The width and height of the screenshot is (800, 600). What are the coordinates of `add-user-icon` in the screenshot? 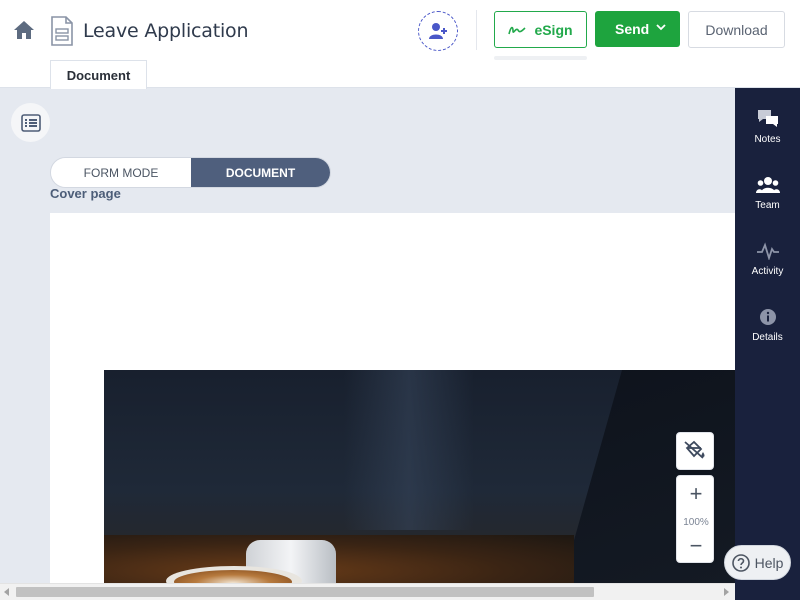 It's located at (438, 31).